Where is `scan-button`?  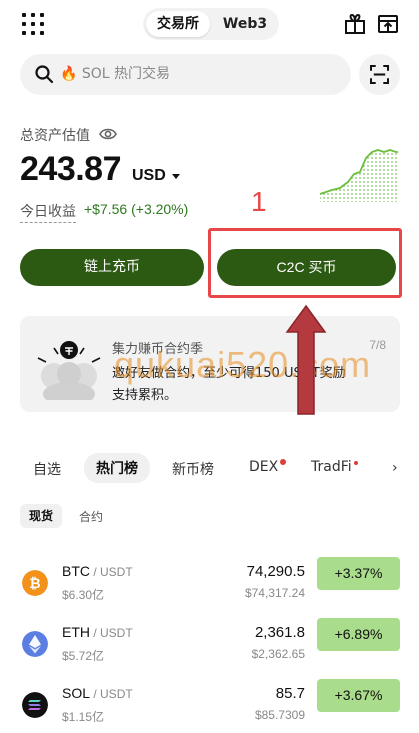 scan-button is located at coordinates (379, 74).